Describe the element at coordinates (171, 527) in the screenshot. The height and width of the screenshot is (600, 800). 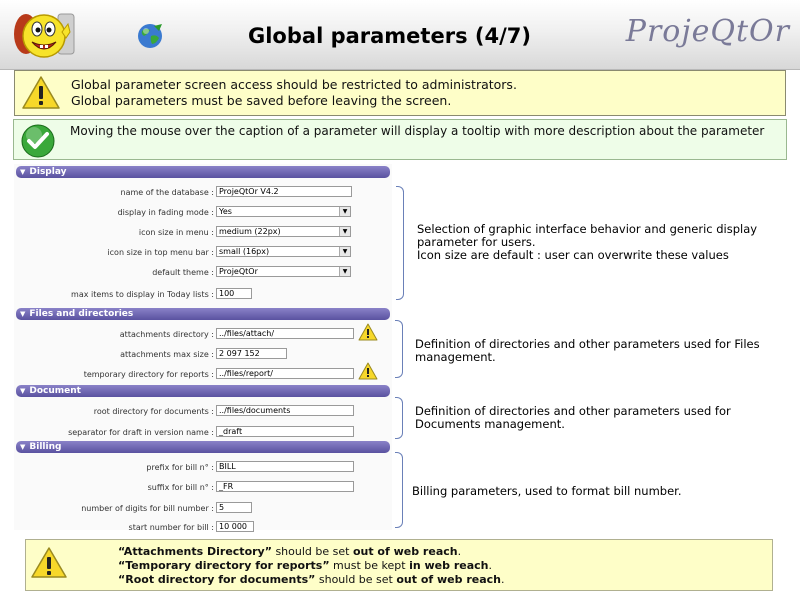
I see `bill-start-label: start number for bill :` at that location.